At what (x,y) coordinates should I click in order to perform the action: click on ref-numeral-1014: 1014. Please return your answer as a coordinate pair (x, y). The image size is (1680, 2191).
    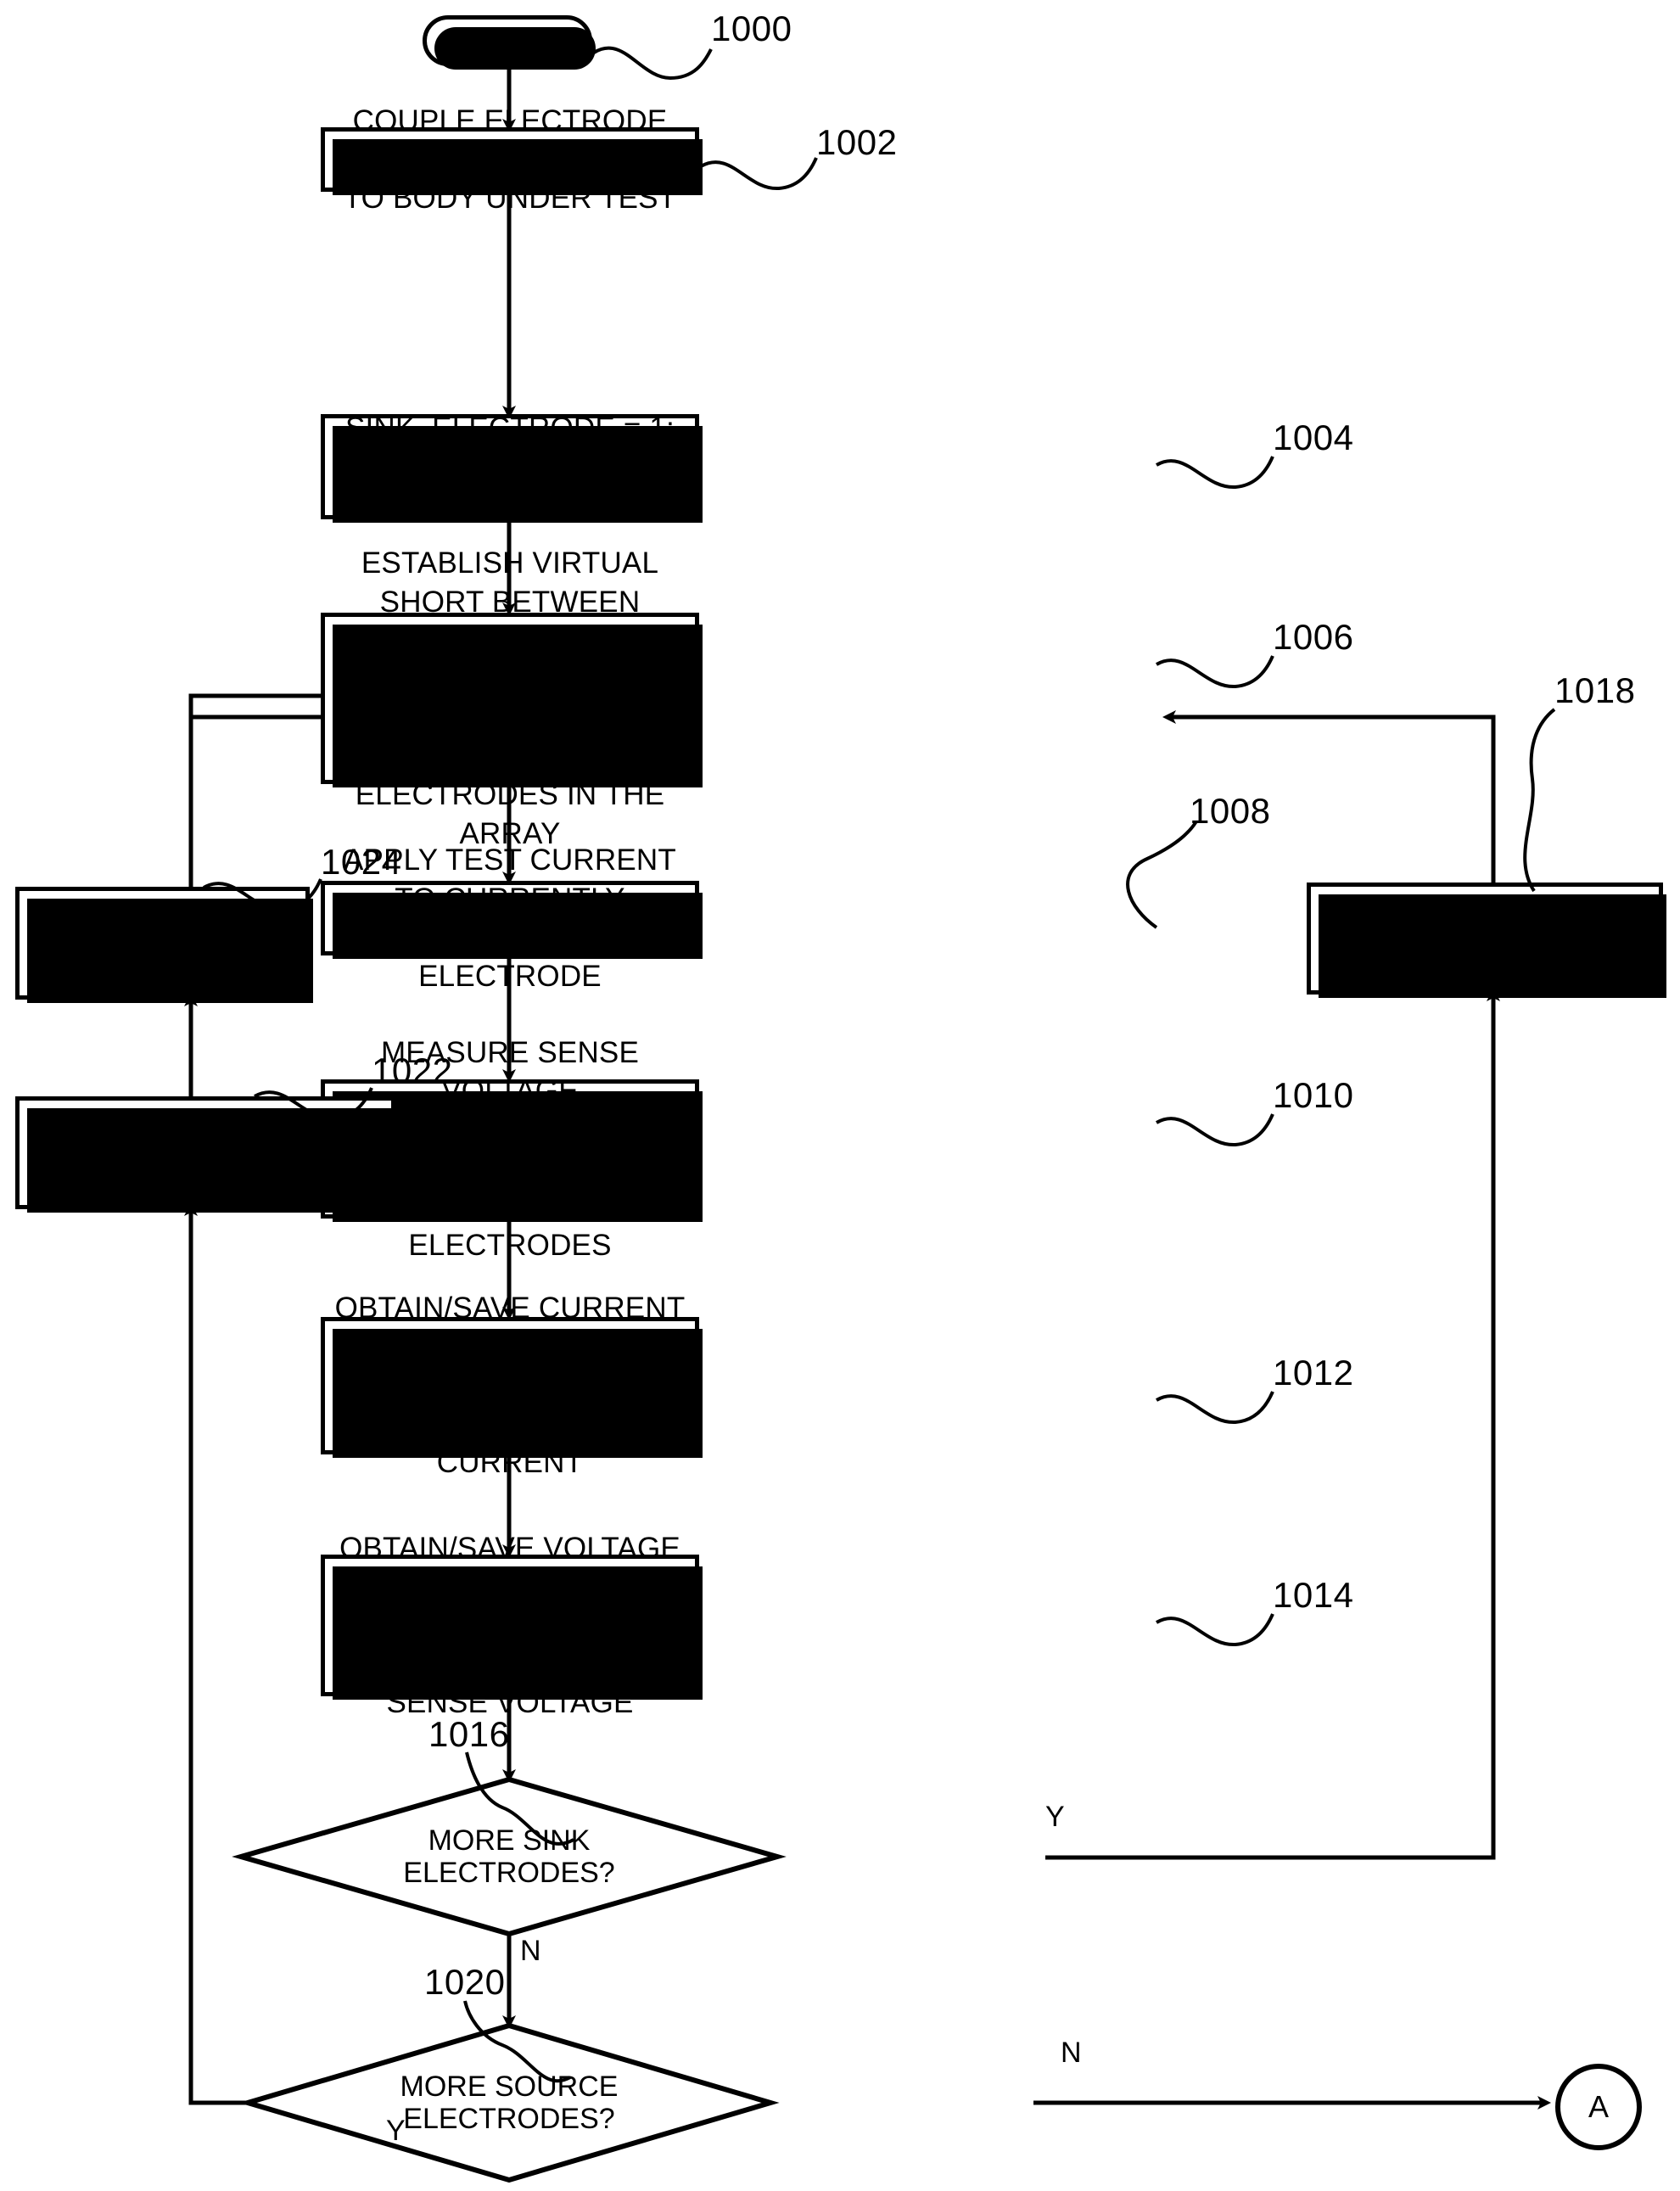
    Looking at the image, I should click on (1314, 1595).